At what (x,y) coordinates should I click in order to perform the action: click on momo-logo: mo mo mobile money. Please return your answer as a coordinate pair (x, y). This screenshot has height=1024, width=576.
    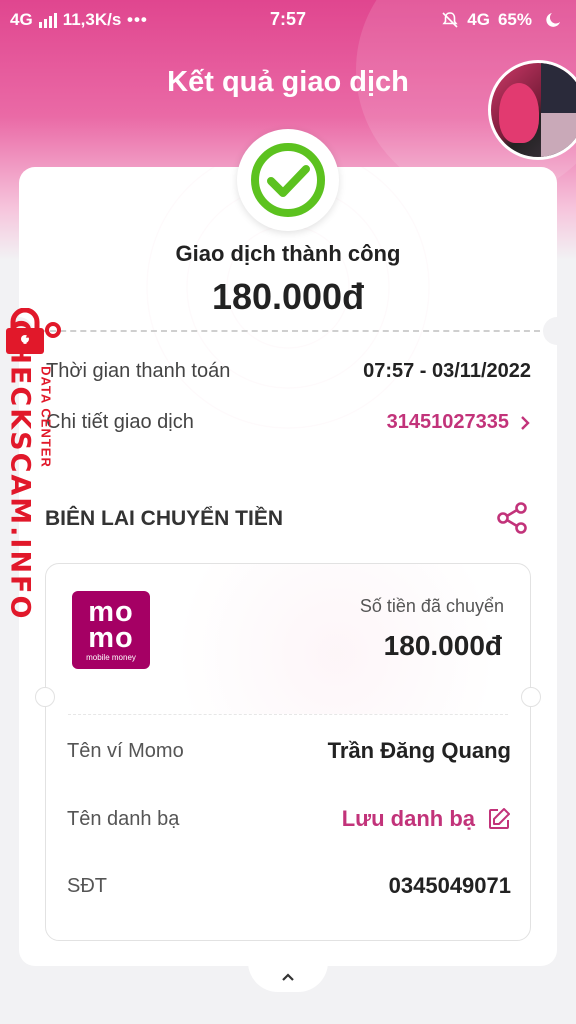
    Looking at the image, I should click on (111, 630).